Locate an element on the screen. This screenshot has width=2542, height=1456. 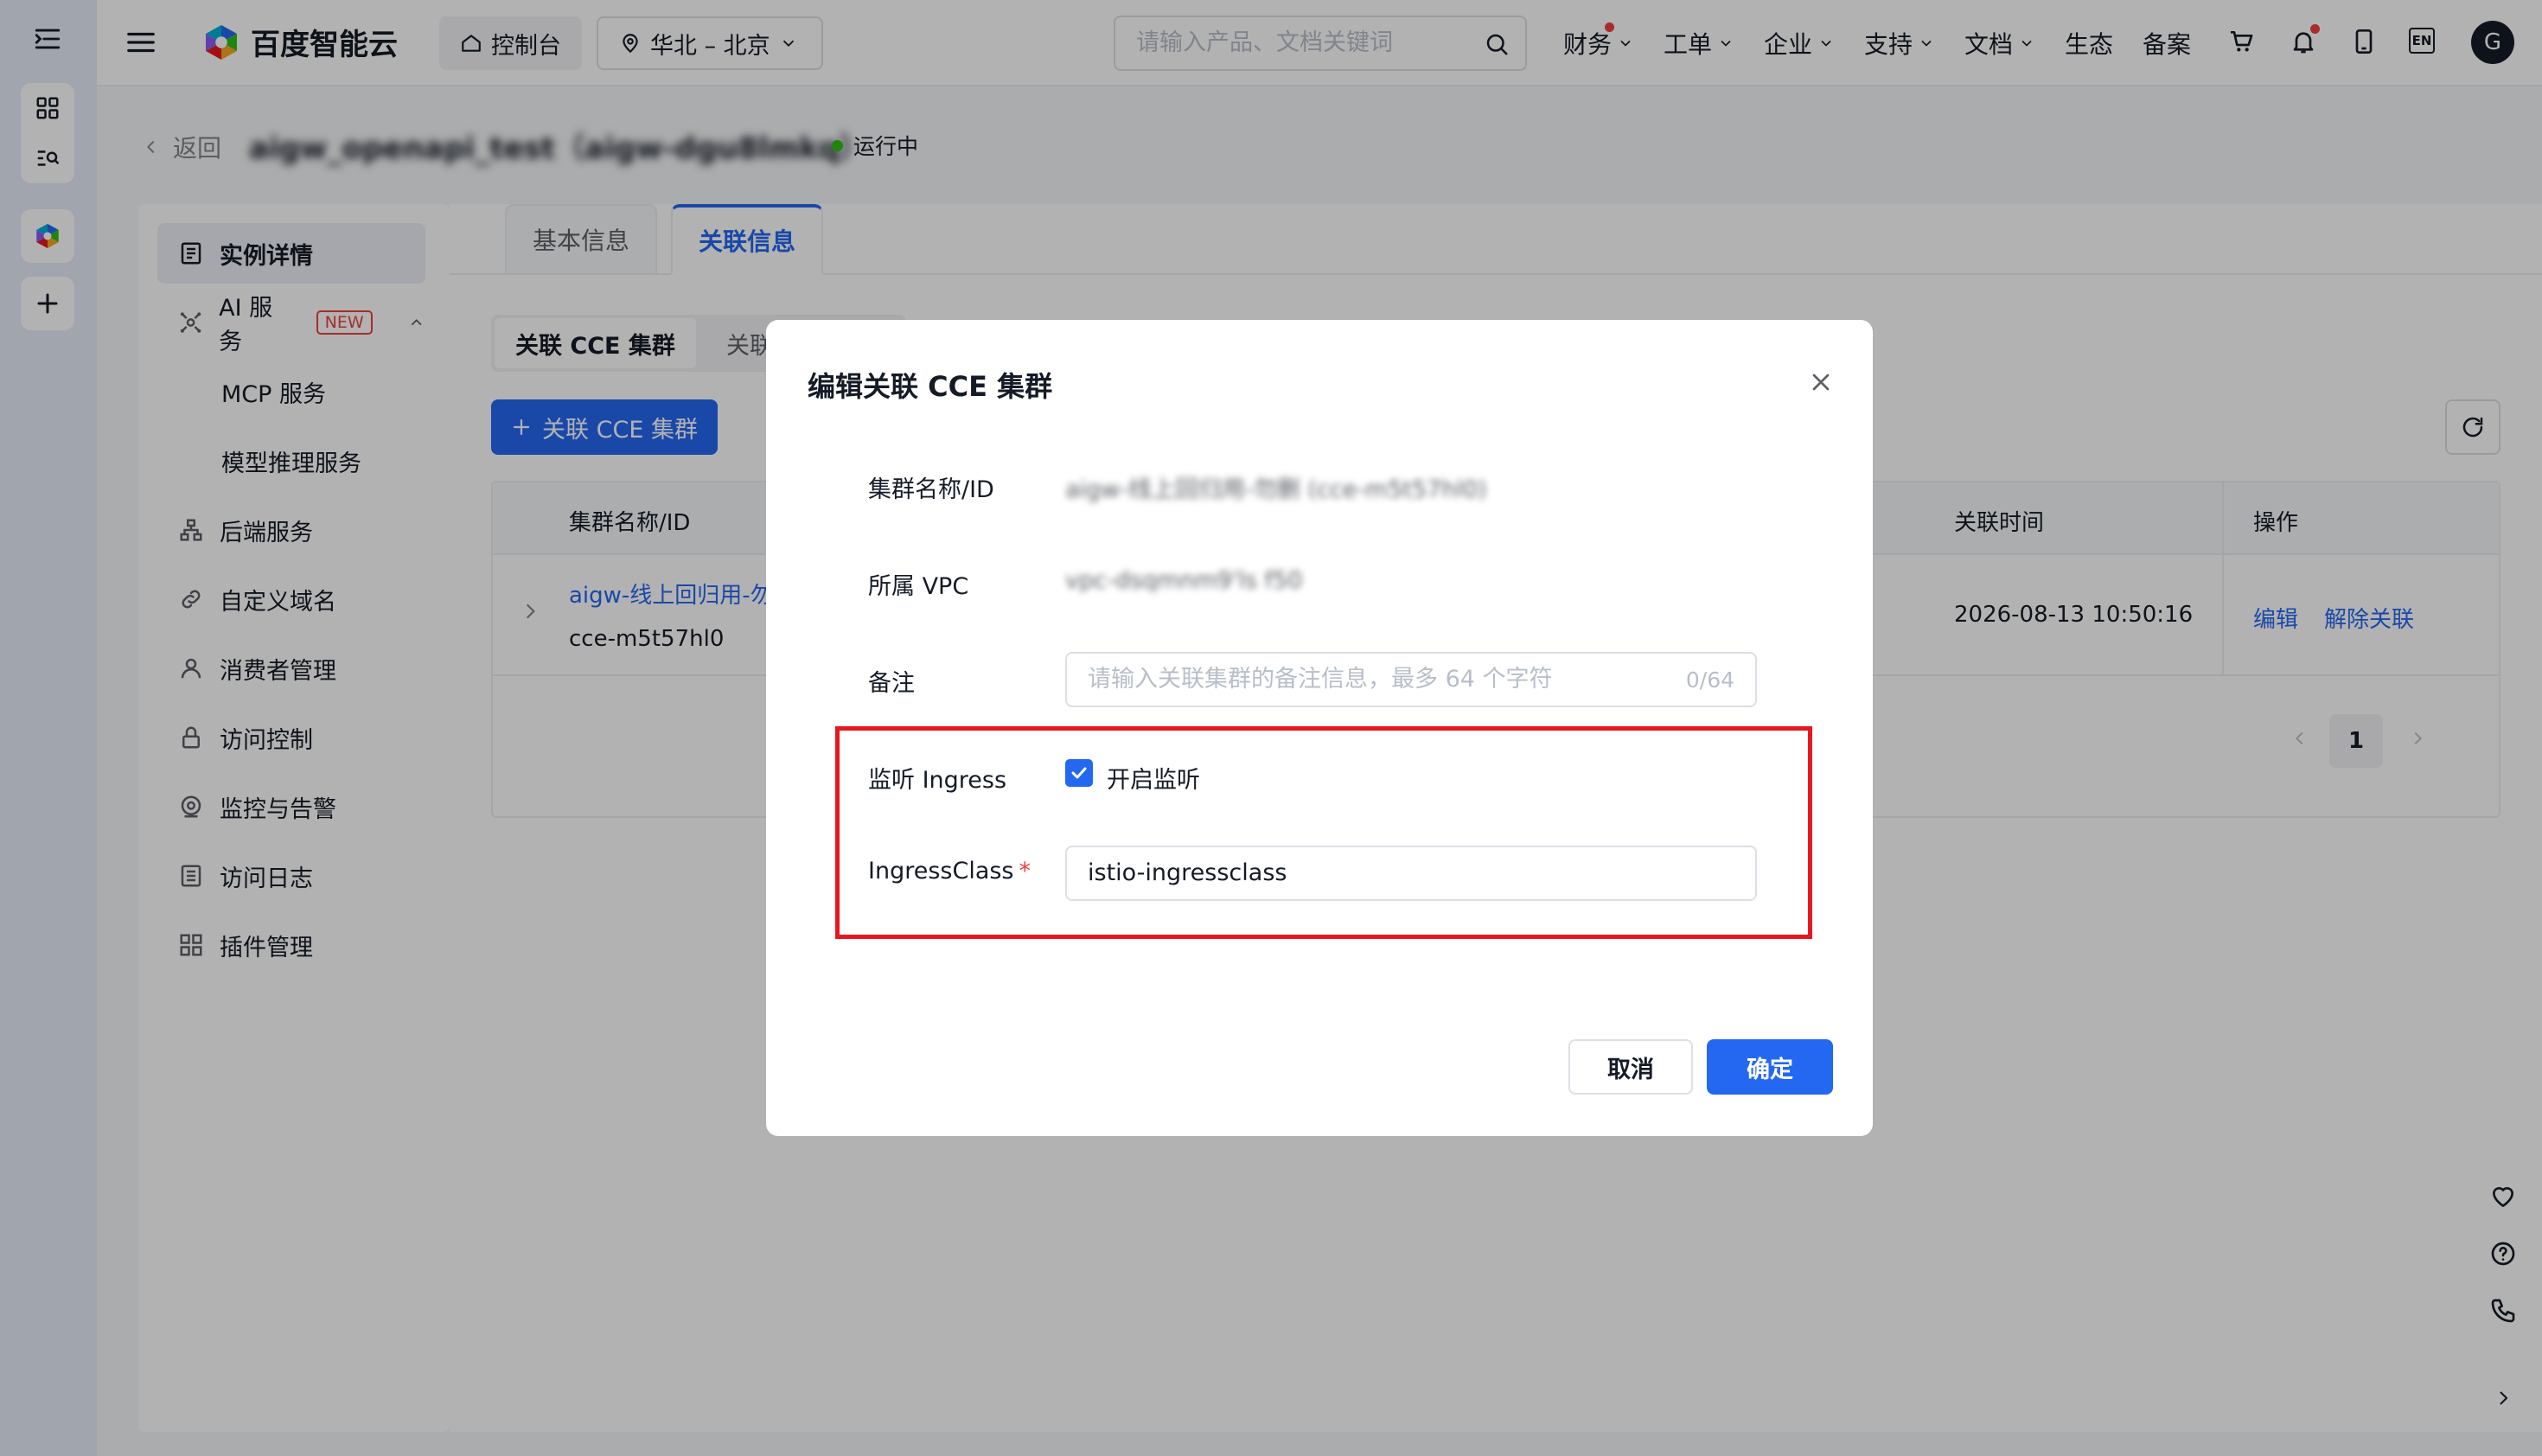
check-icon is located at coordinates (1079, 773).